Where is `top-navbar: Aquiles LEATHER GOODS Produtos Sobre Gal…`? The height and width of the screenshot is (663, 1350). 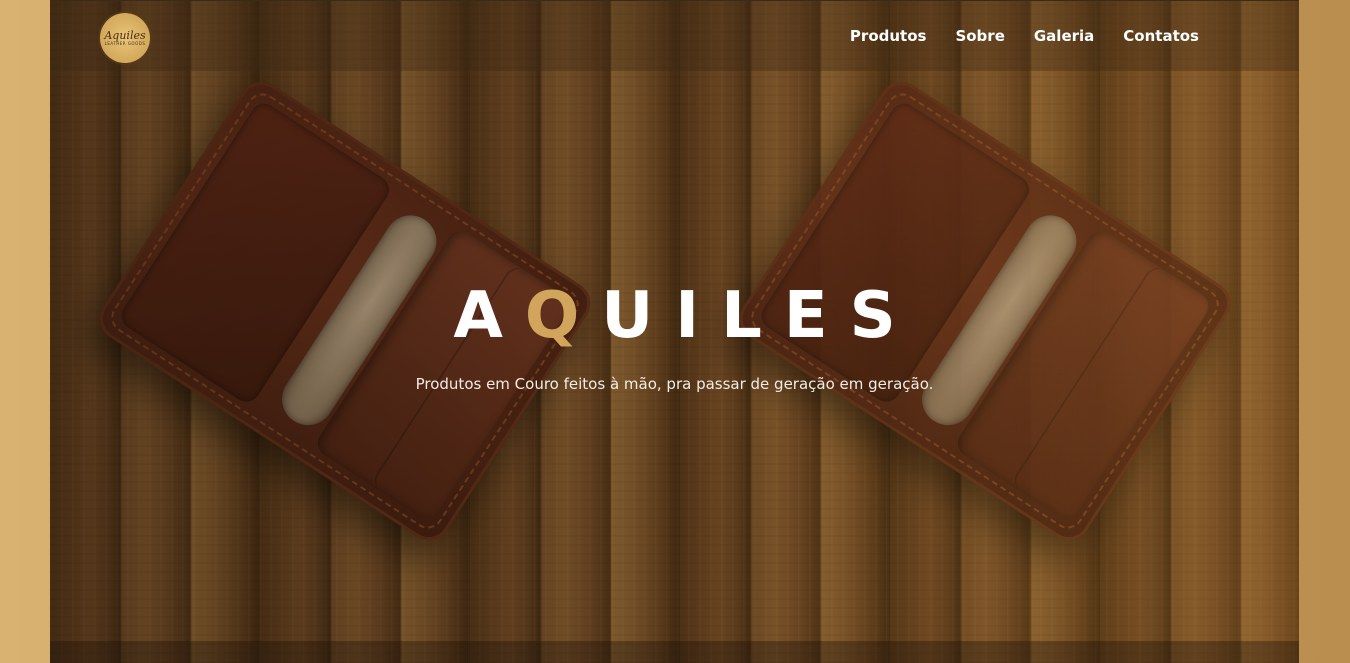
top-navbar: Aquiles LEATHER GOODS Produtos Sobre Gal… is located at coordinates (674, 36).